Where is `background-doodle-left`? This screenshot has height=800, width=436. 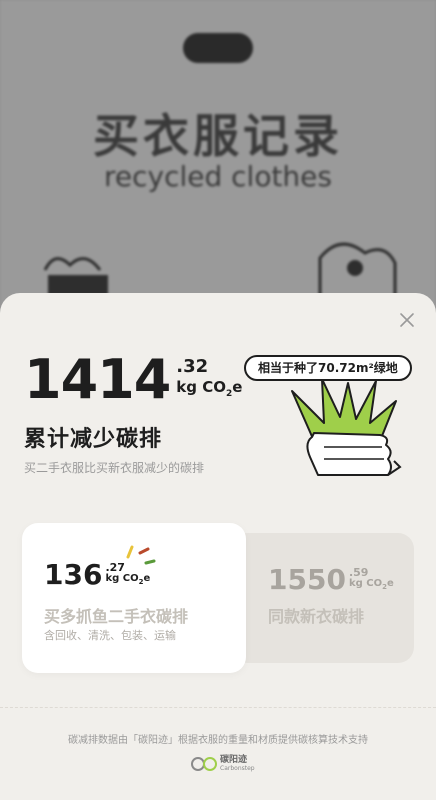
background-doodle-left is located at coordinates (75, 276).